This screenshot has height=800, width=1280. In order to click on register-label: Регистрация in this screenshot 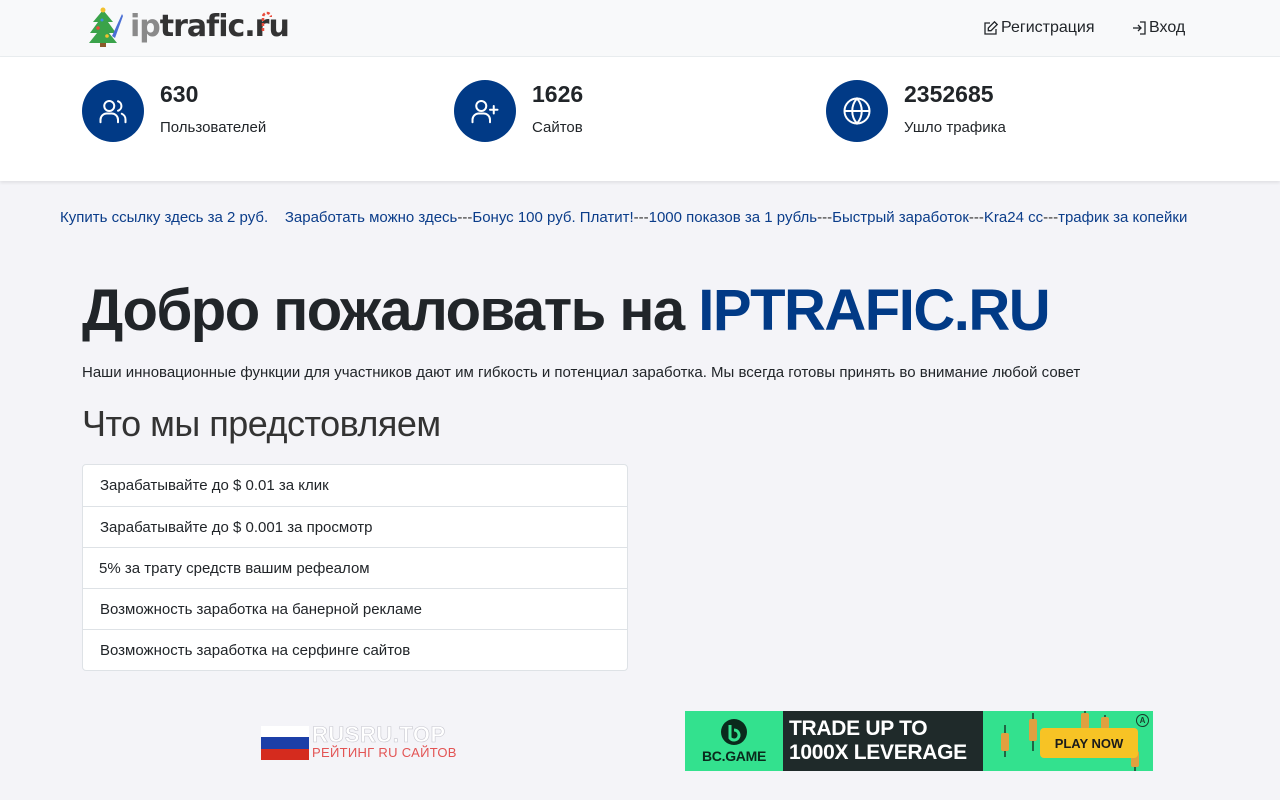, I will do `click(1048, 27)`.